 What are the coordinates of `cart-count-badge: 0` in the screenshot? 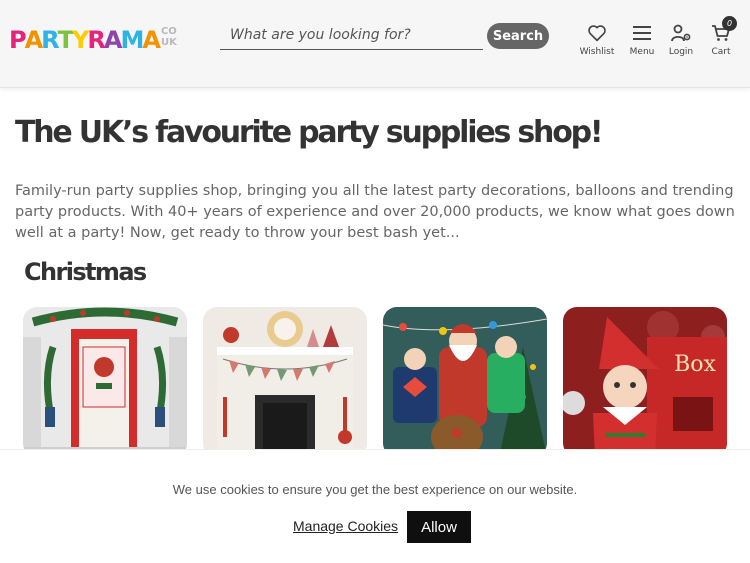 It's located at (729, 23).